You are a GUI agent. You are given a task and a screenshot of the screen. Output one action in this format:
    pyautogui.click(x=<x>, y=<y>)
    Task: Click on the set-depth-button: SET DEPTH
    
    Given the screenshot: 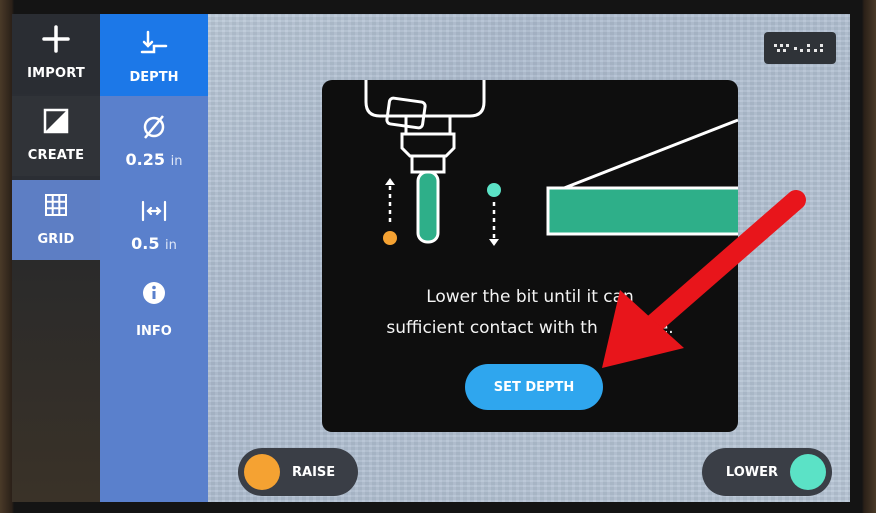 What is the action you would take?
    pyautogui.click(x=534, y=387)
    